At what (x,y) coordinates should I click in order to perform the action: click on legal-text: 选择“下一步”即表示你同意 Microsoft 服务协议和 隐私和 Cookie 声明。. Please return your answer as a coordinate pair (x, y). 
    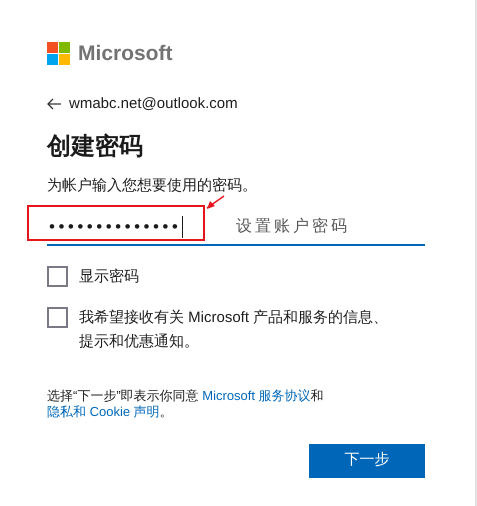
    Looking at the image, I should click on (186, 404).